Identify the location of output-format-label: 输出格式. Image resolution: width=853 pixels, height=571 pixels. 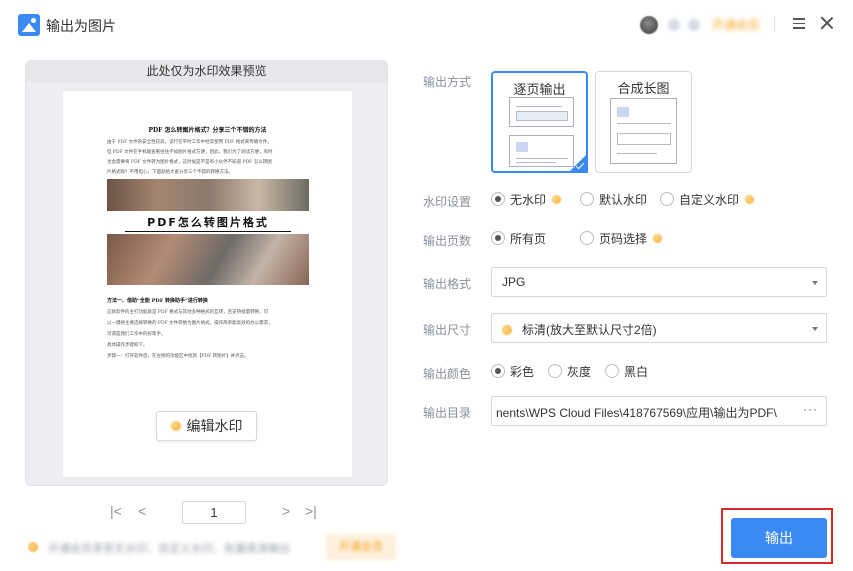
(447, 284).